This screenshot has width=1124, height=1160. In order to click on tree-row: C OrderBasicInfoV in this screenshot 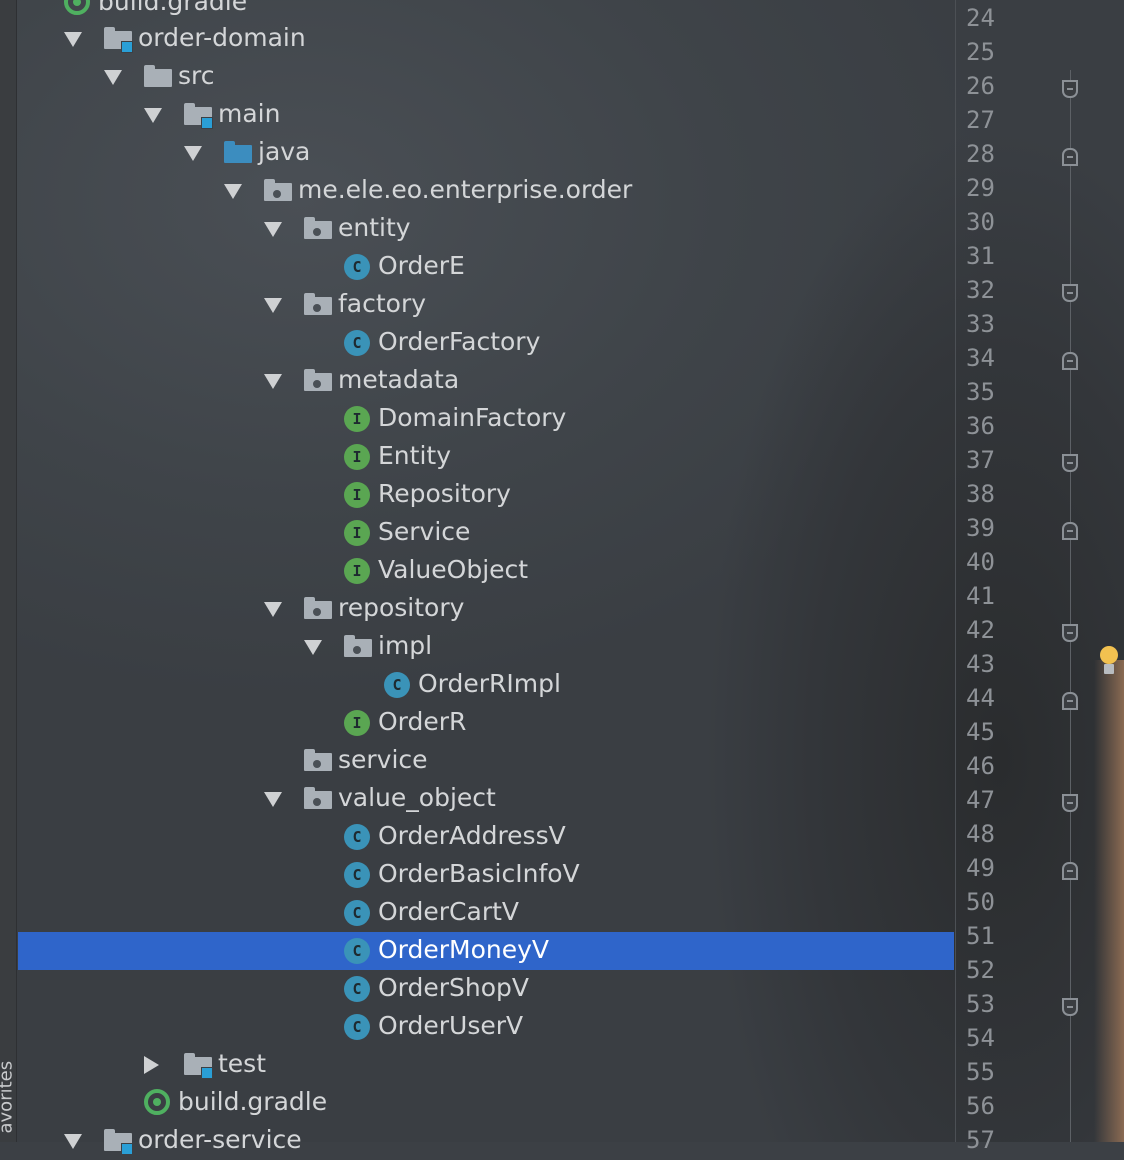, I will do `click(486, 875)`.